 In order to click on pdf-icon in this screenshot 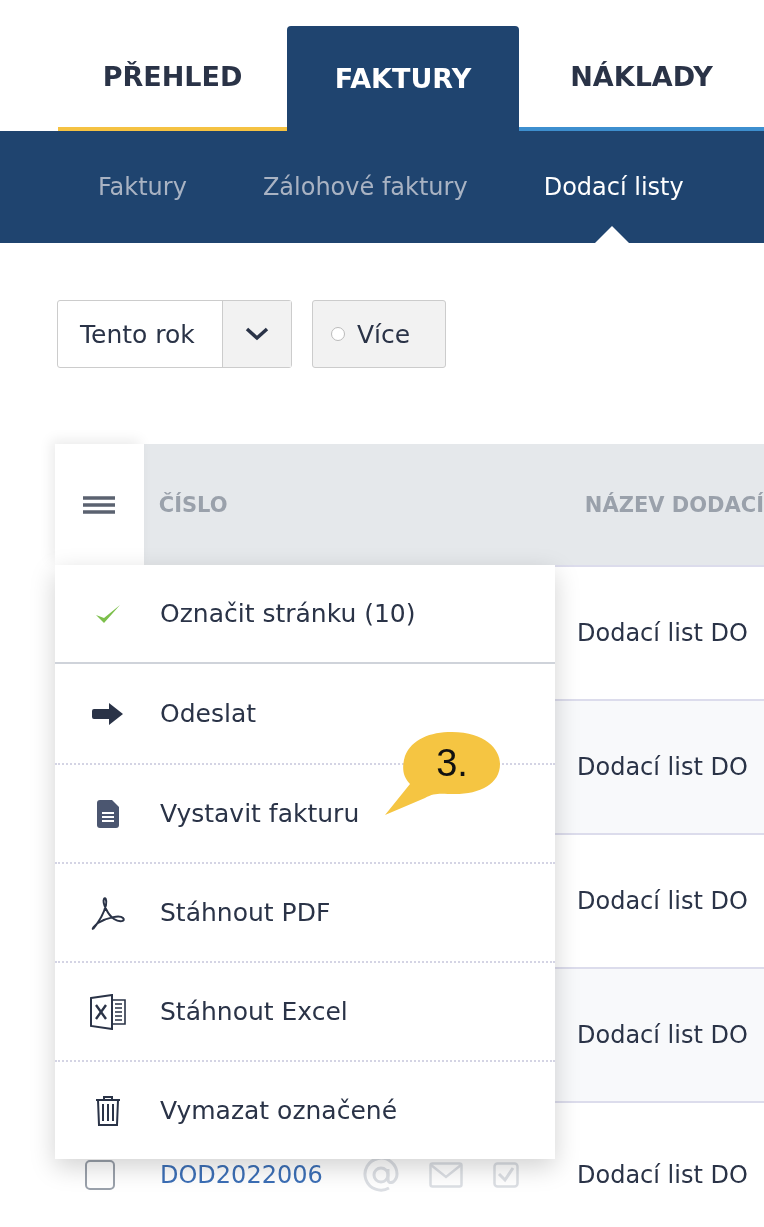, I will do `click(107, 912)`.